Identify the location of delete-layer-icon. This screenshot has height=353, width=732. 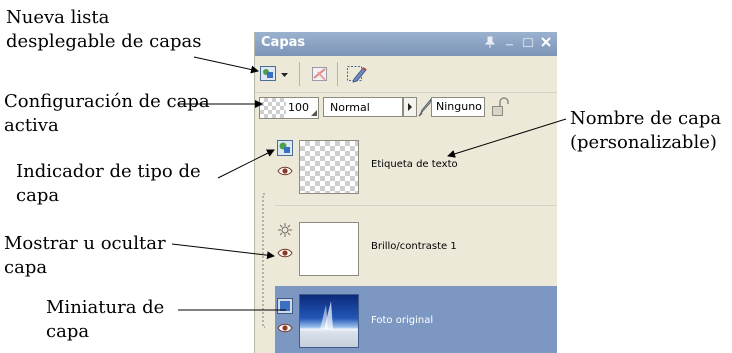
(319, 74).